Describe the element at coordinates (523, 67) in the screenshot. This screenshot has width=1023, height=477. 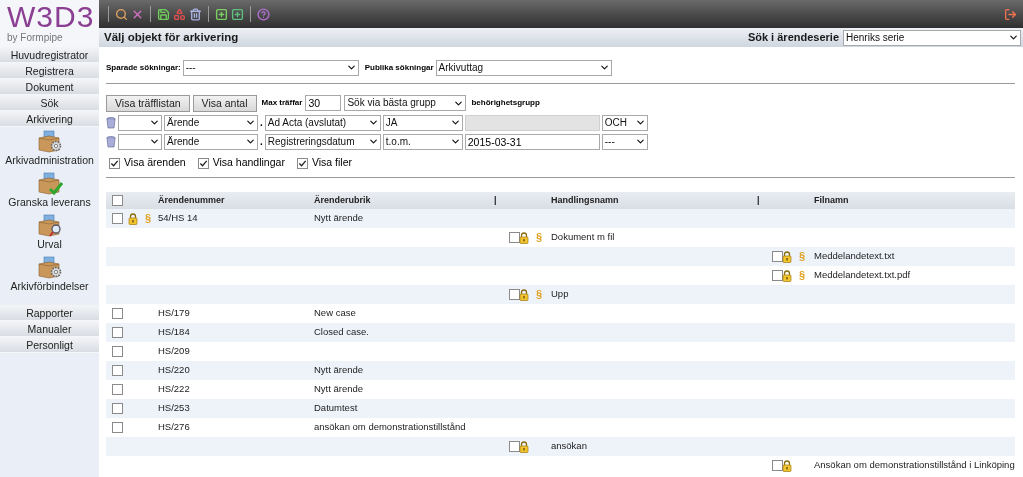
I see `public-searches-dropdown: Arkivuttag` at that location.